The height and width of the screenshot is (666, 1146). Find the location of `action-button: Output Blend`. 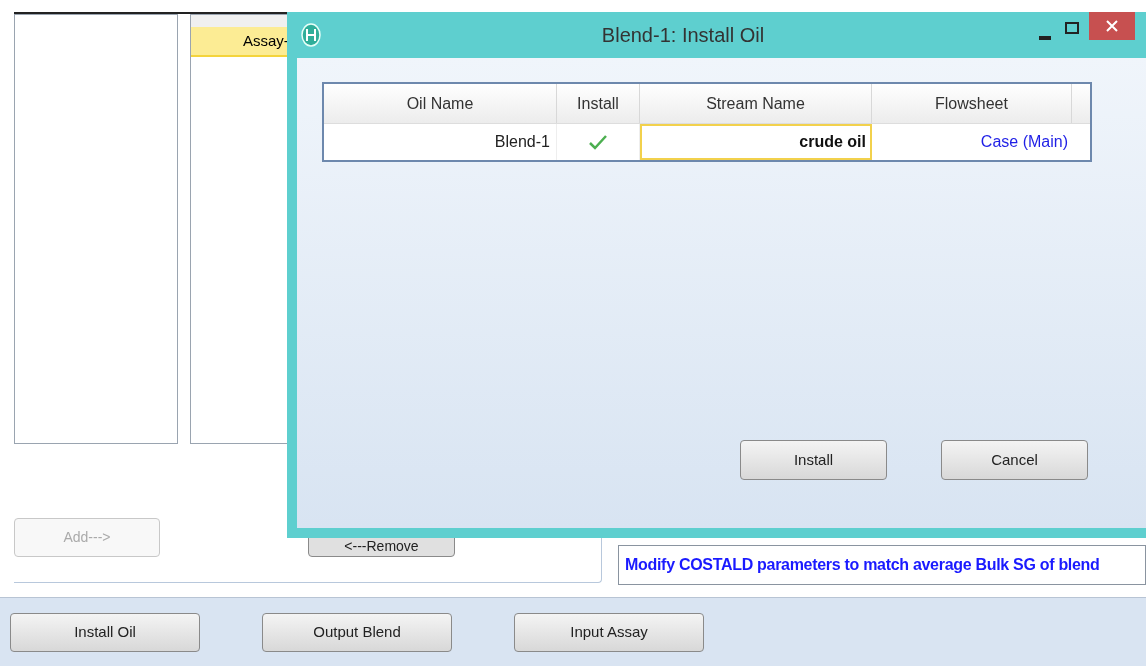

action-button: Output Blend is located at coordinates (357, 632).